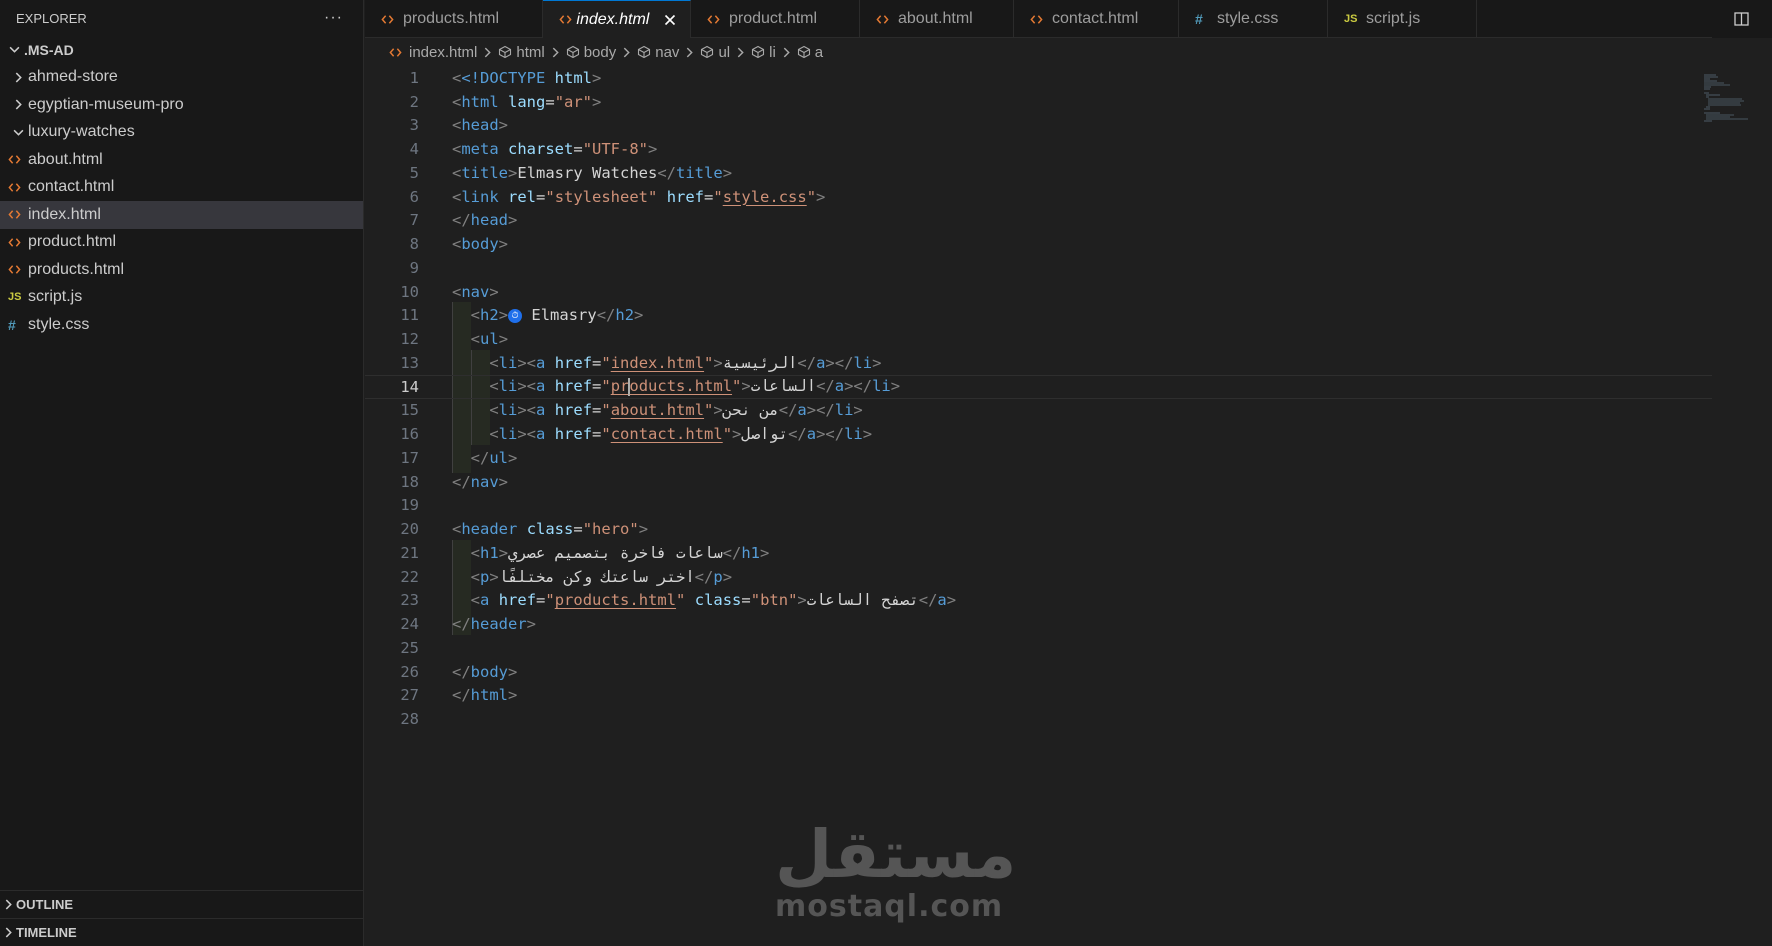  What do you see at coordinates (613, 19) in the screenshot?
I see `tab-label: index.html` at bounding box center [613, 19].